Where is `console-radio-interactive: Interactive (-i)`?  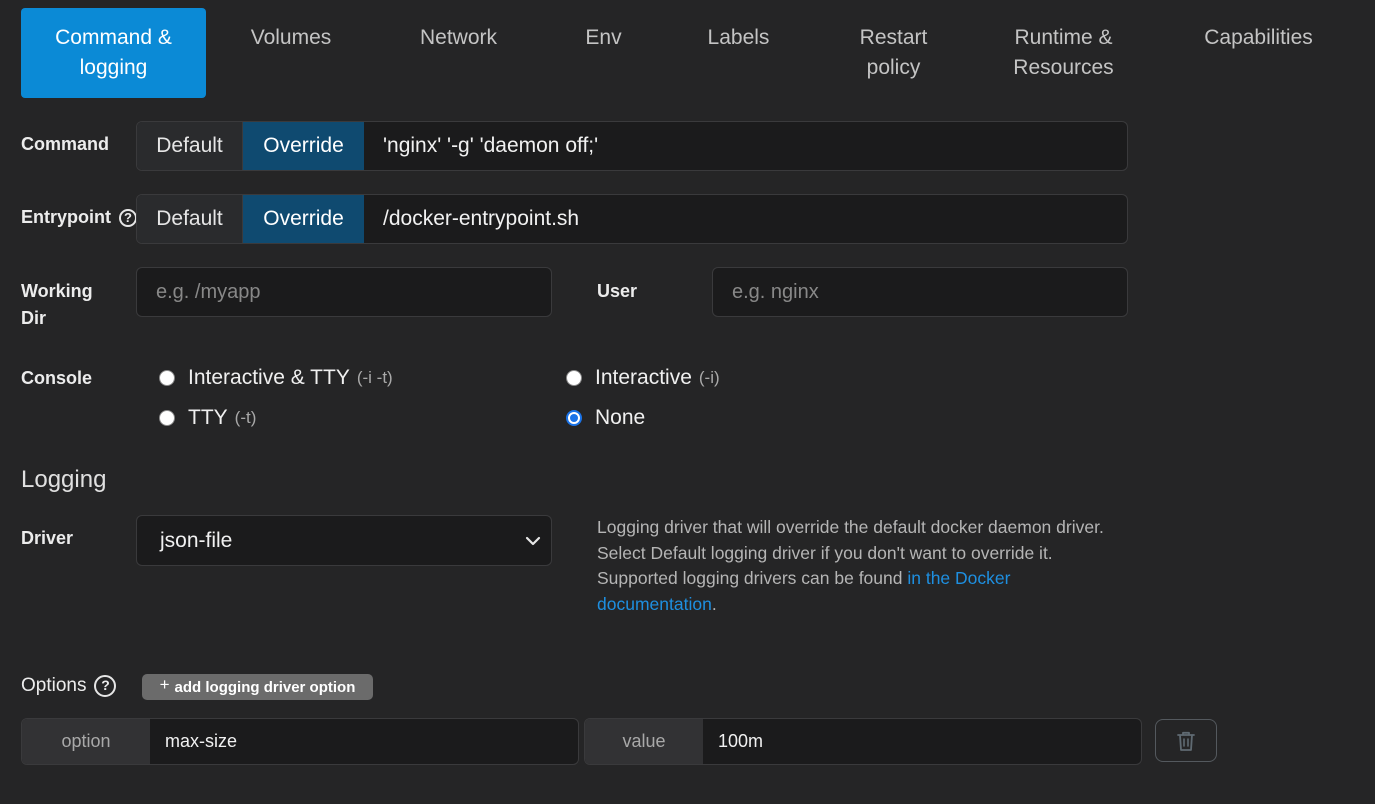
console-radio-interactive: Interactive (-i) is located at coordinates (643, 378).